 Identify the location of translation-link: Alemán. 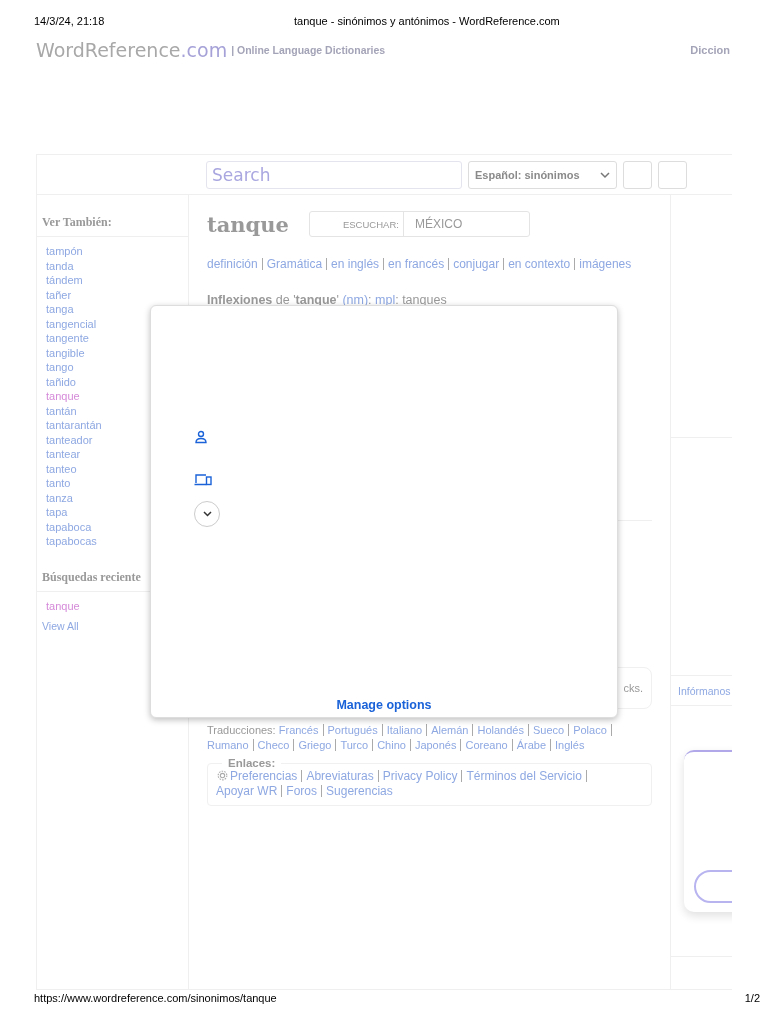
(450, 730).